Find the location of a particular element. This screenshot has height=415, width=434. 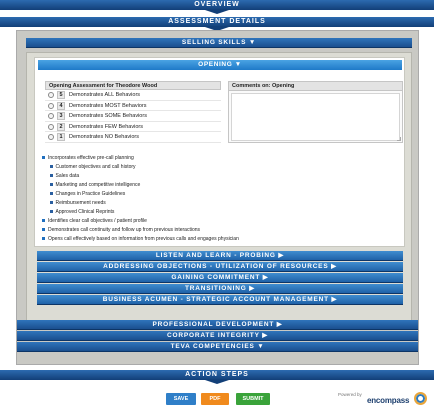

selling-skills-toggle: SELLING SKILLS ▼ is located at coordinates (219, 43).